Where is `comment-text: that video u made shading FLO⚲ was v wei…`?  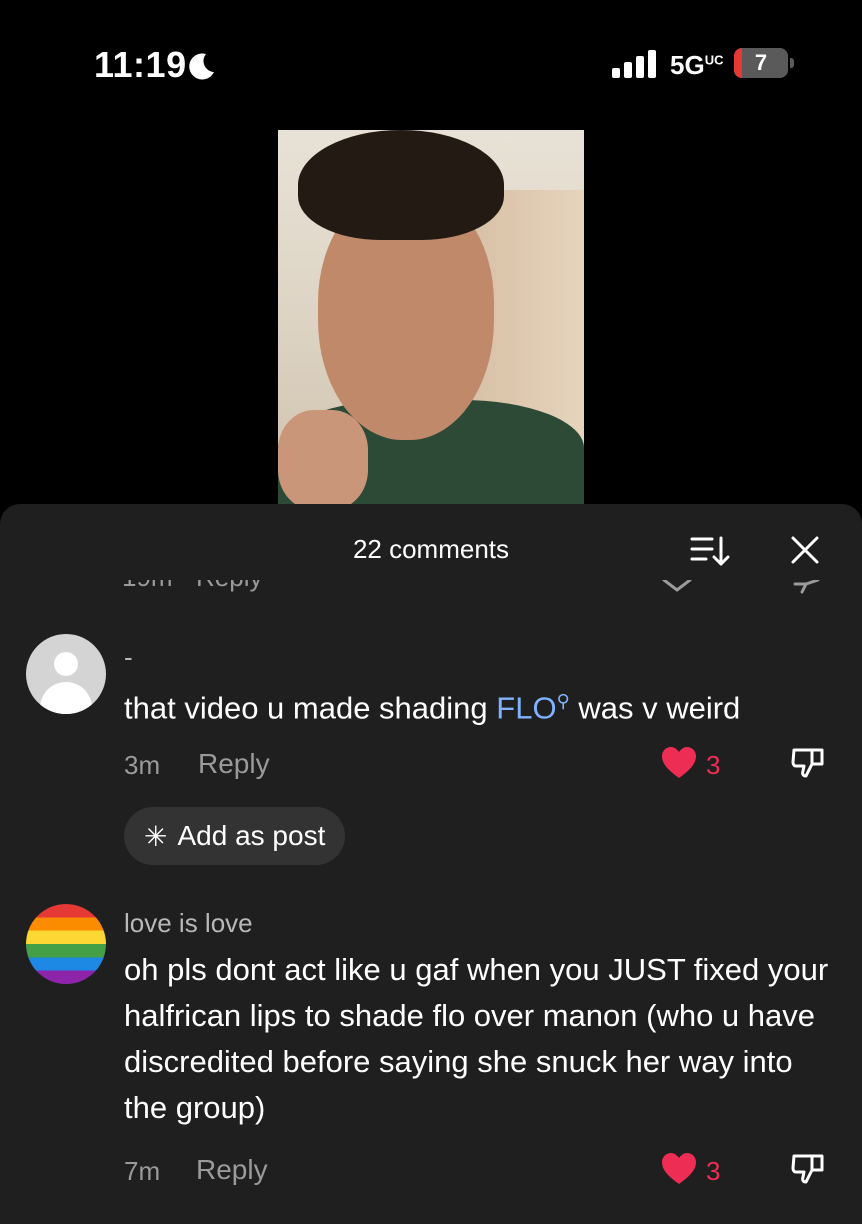 comment-text: that video u made shading FLO⚲ was v wei… is located at coordinates (484, 704).